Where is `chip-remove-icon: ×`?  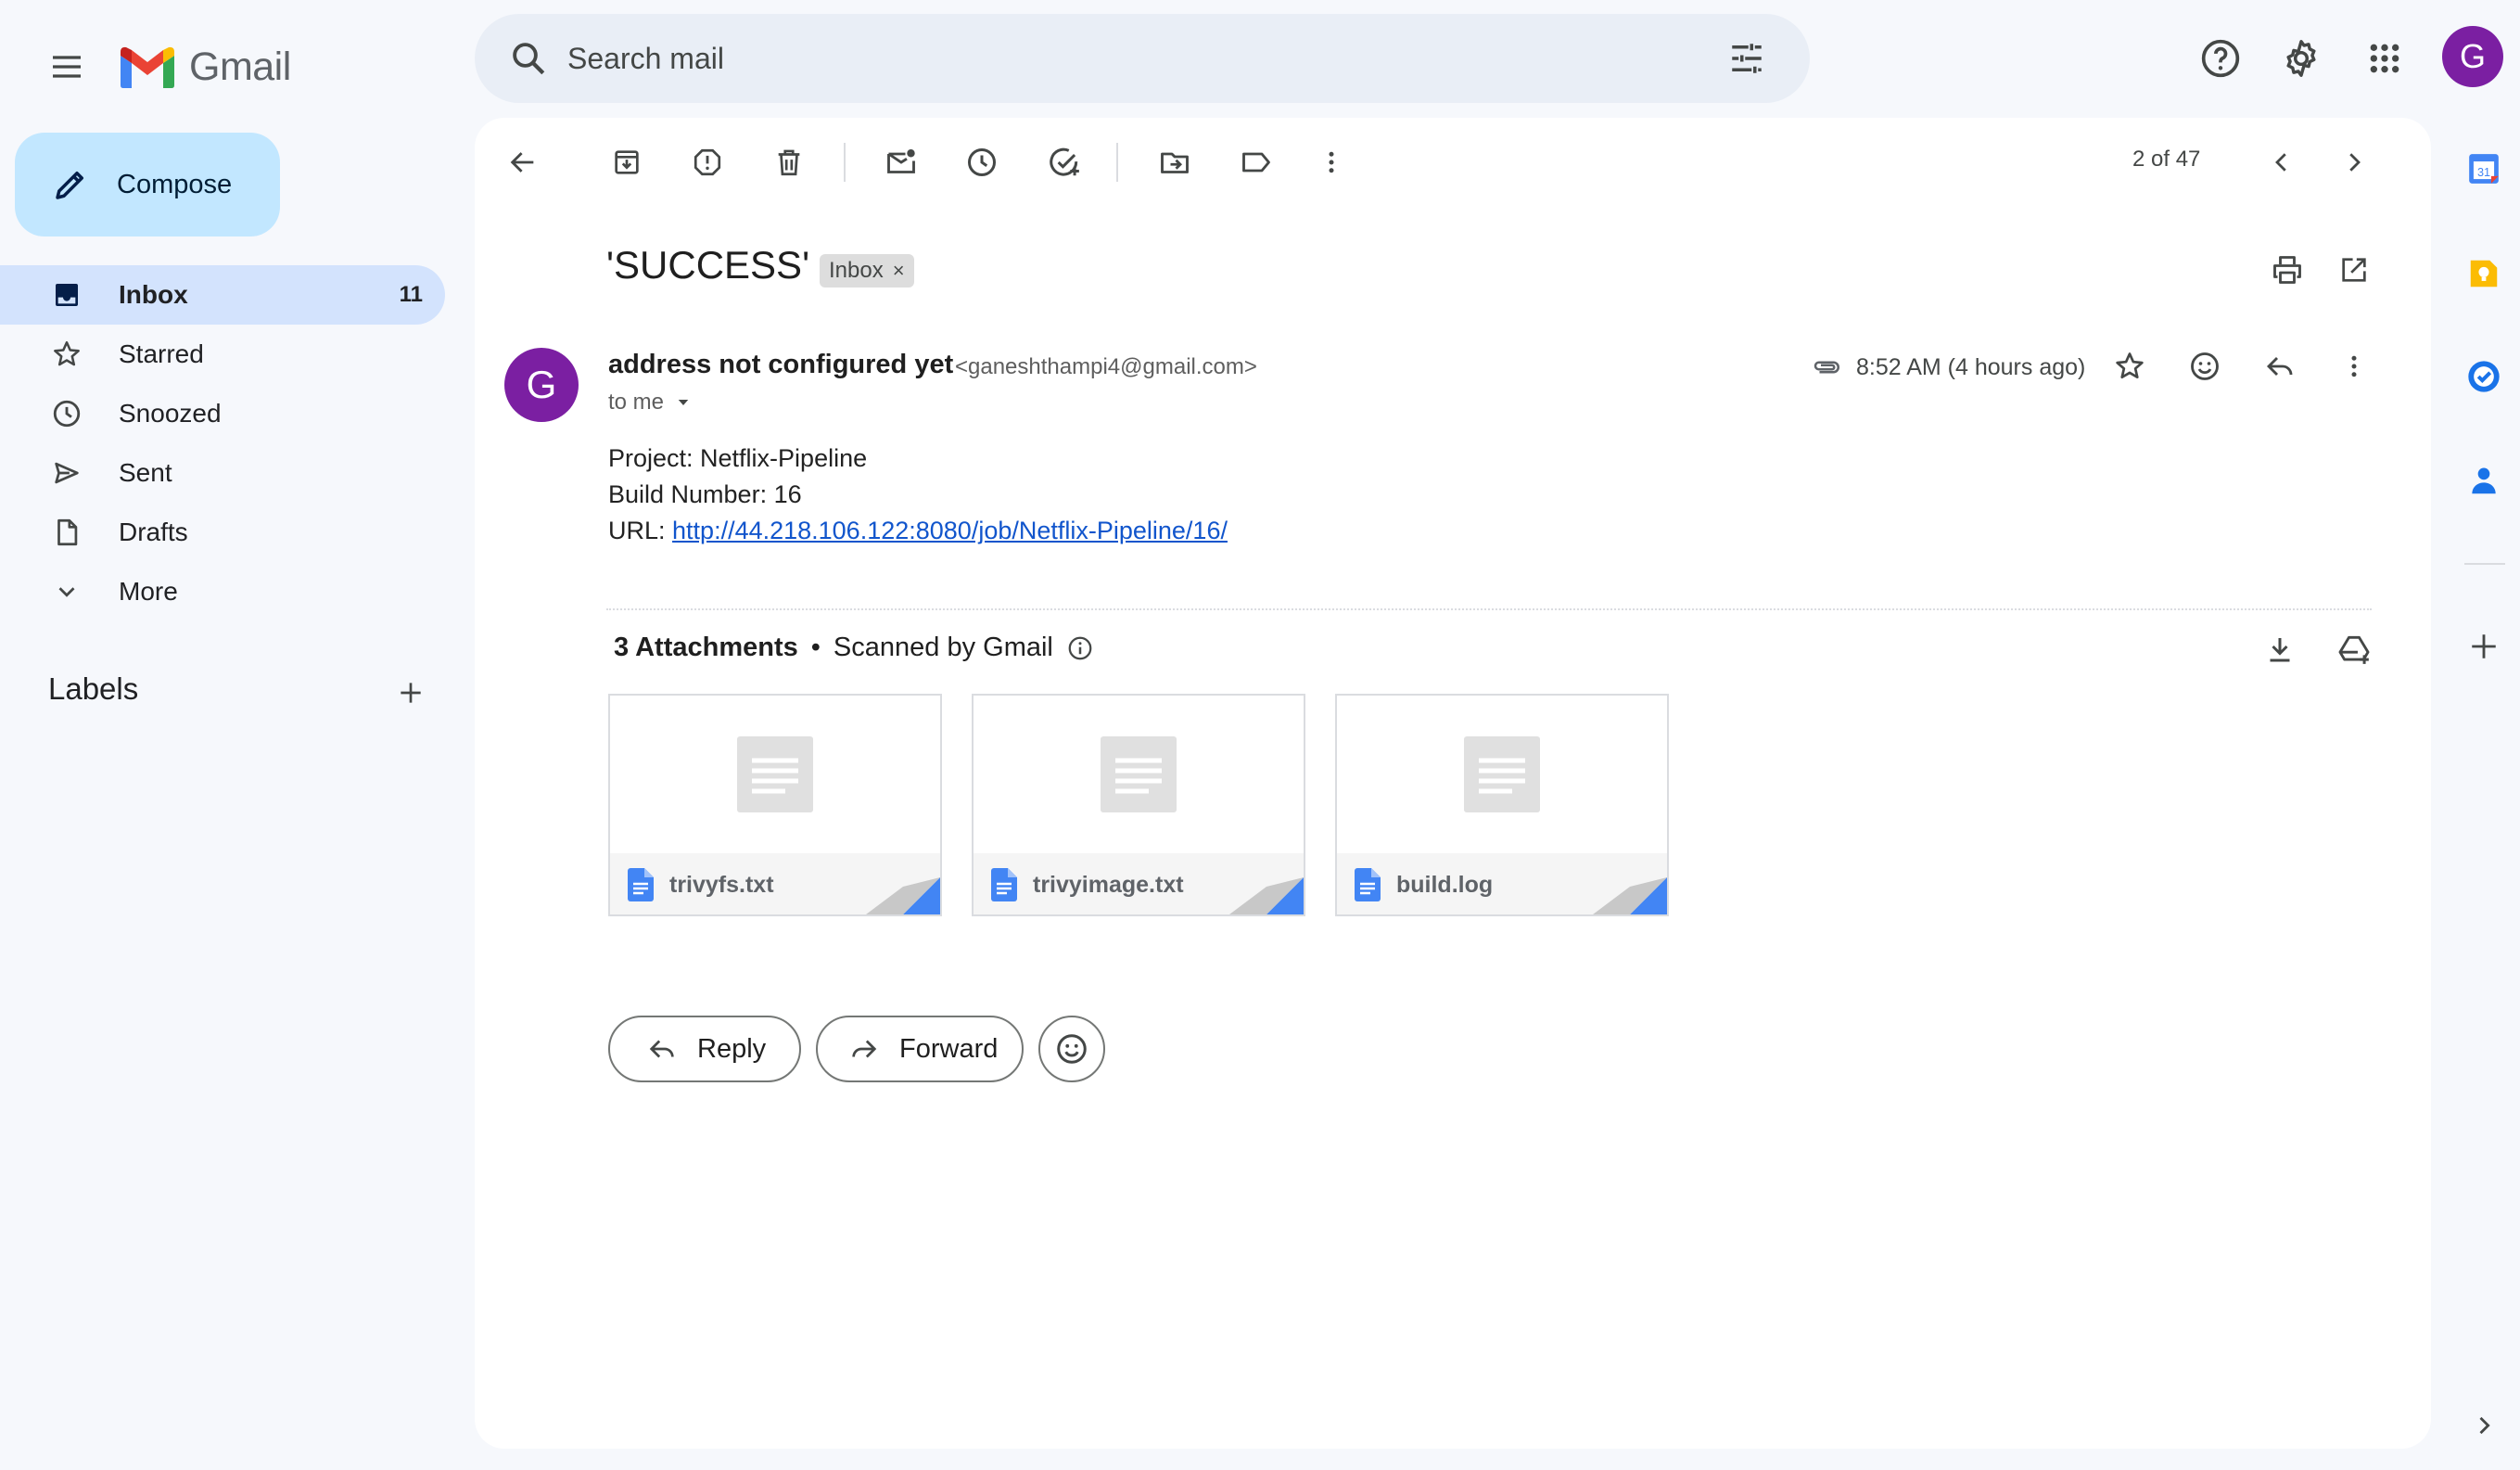 chip-remove-icon: × is located at coordinates (899, 271).